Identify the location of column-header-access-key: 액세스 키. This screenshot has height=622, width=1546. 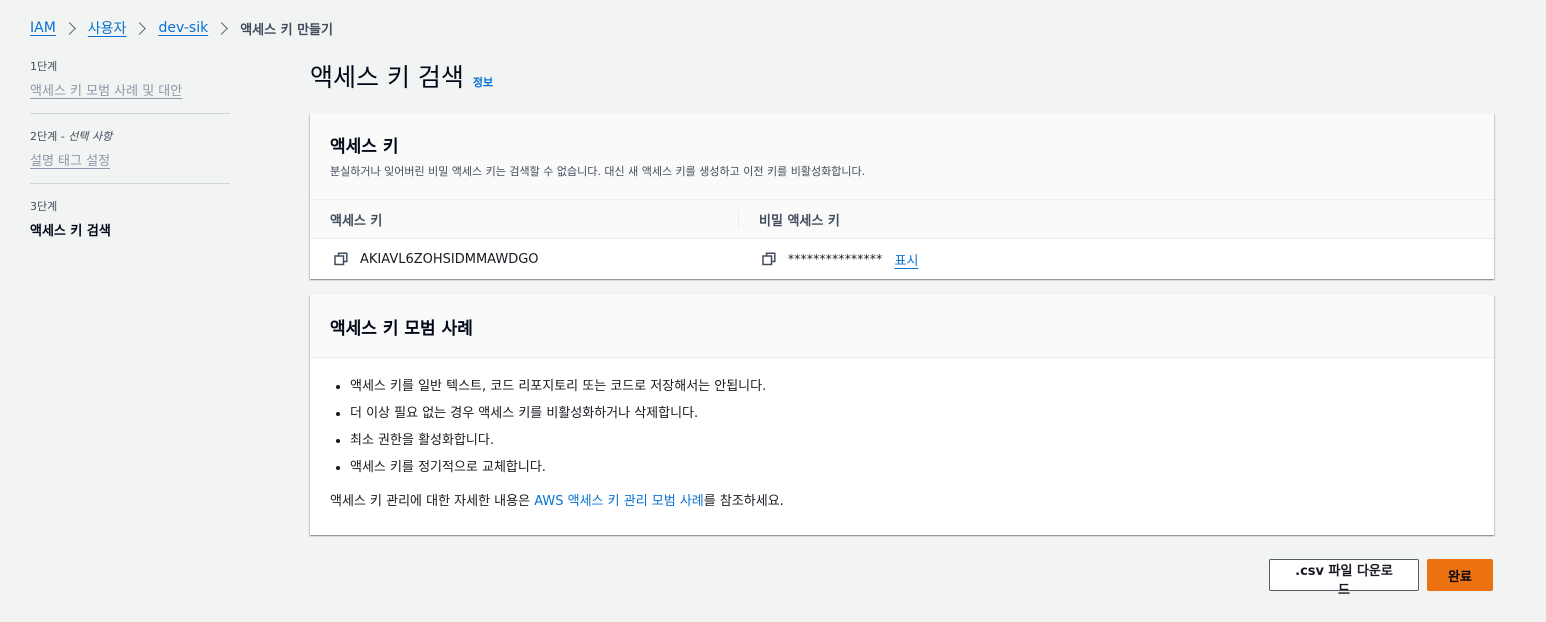
(356, 221).